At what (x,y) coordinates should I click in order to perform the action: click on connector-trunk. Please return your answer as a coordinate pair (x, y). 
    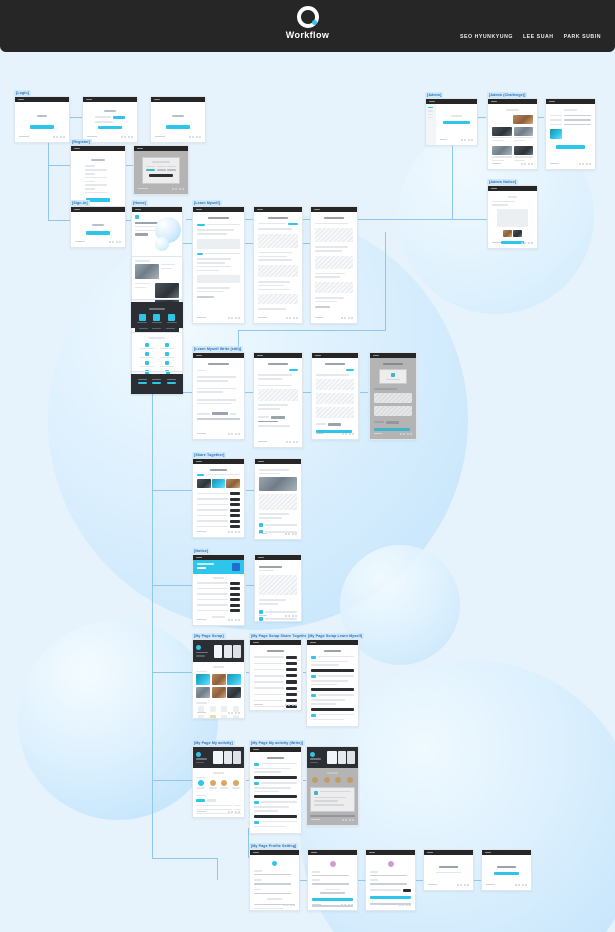
    Looking at the image, I should click on (152, 624).